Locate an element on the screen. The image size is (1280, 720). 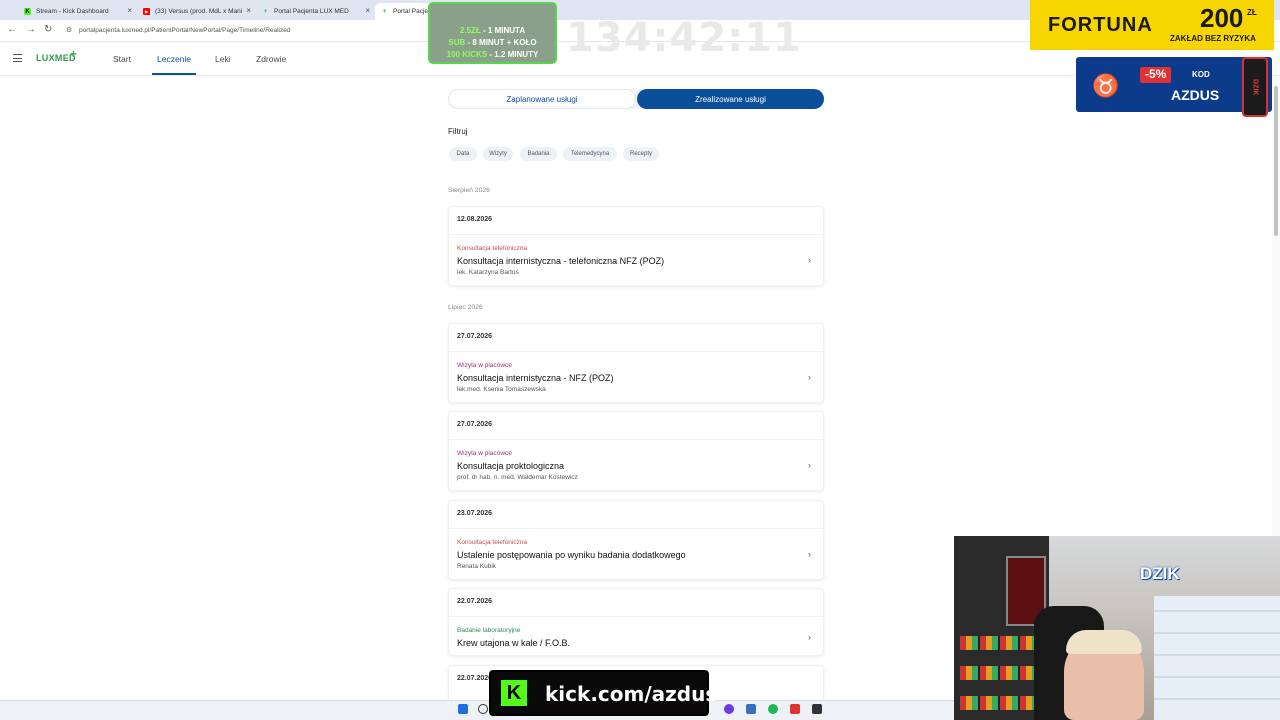
fortuna-amount: 200 is located at coordinates (1222, 18).